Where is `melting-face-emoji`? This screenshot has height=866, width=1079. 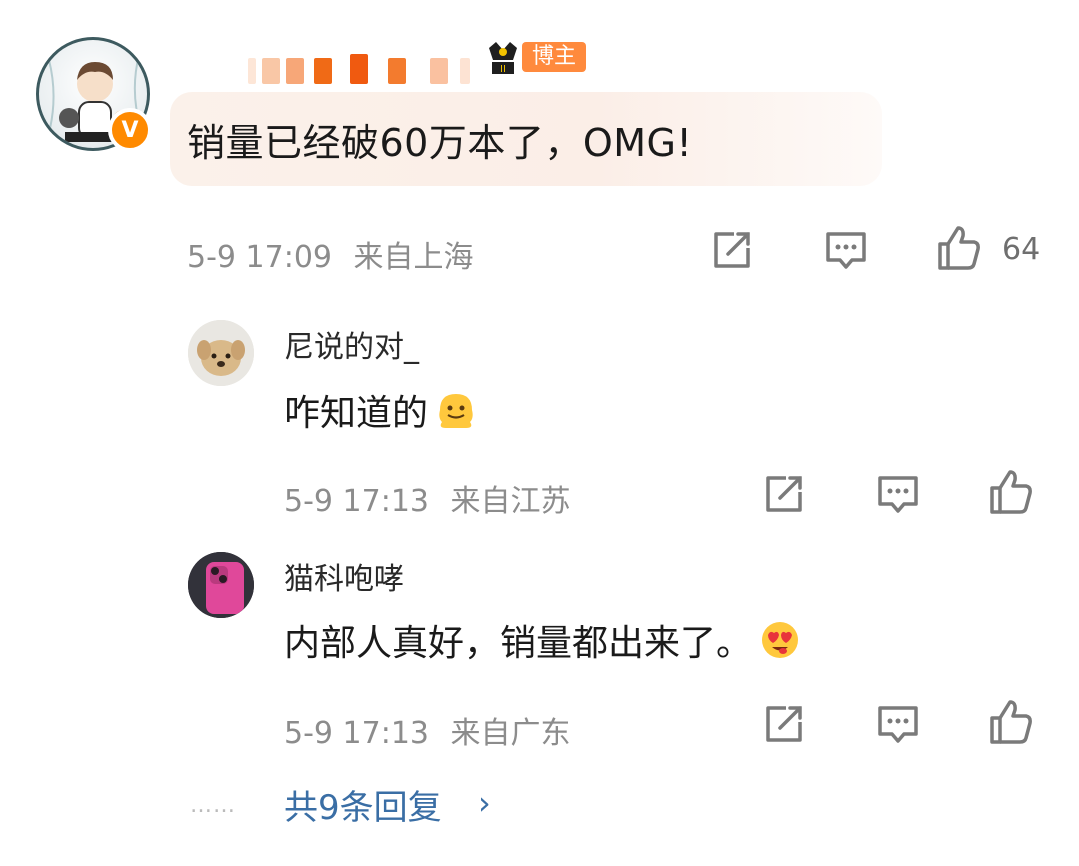 melting-face-emoji is located at coordinates (456, 411).